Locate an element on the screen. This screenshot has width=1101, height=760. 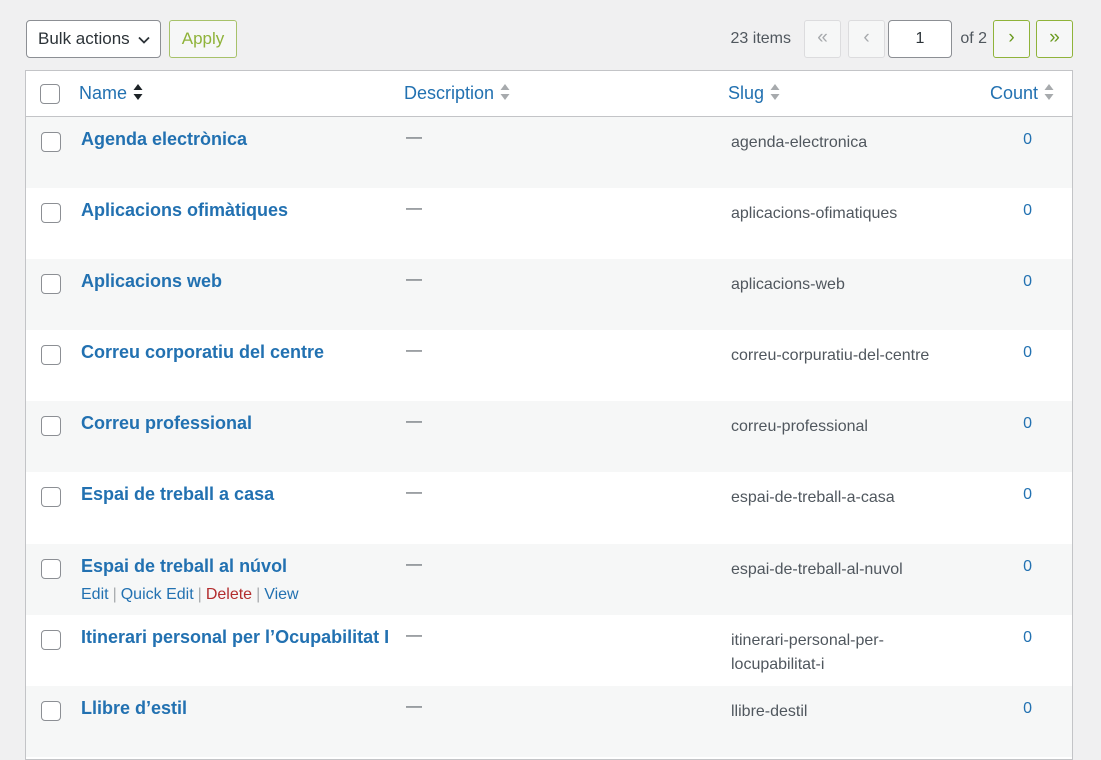
column-description-header: Description is located at coordinates (457, 93).